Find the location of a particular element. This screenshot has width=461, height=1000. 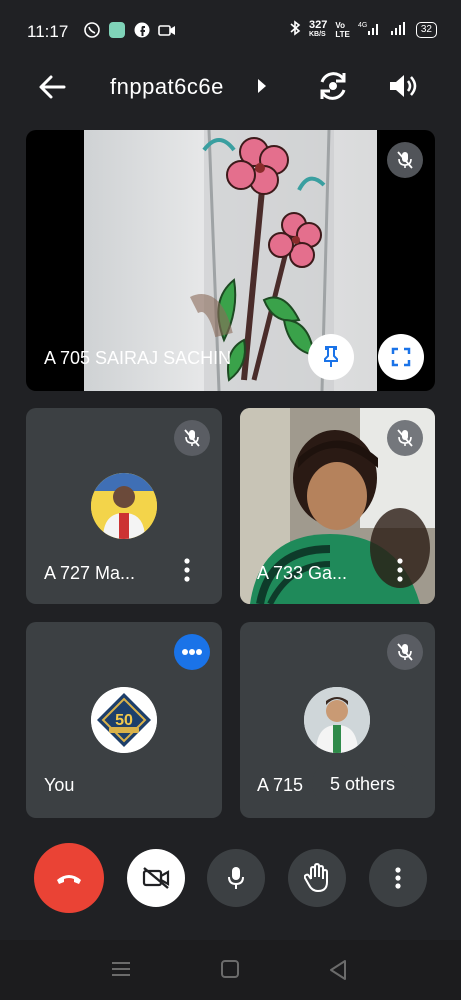

speaker-icon is located at coordinates (403, 88).